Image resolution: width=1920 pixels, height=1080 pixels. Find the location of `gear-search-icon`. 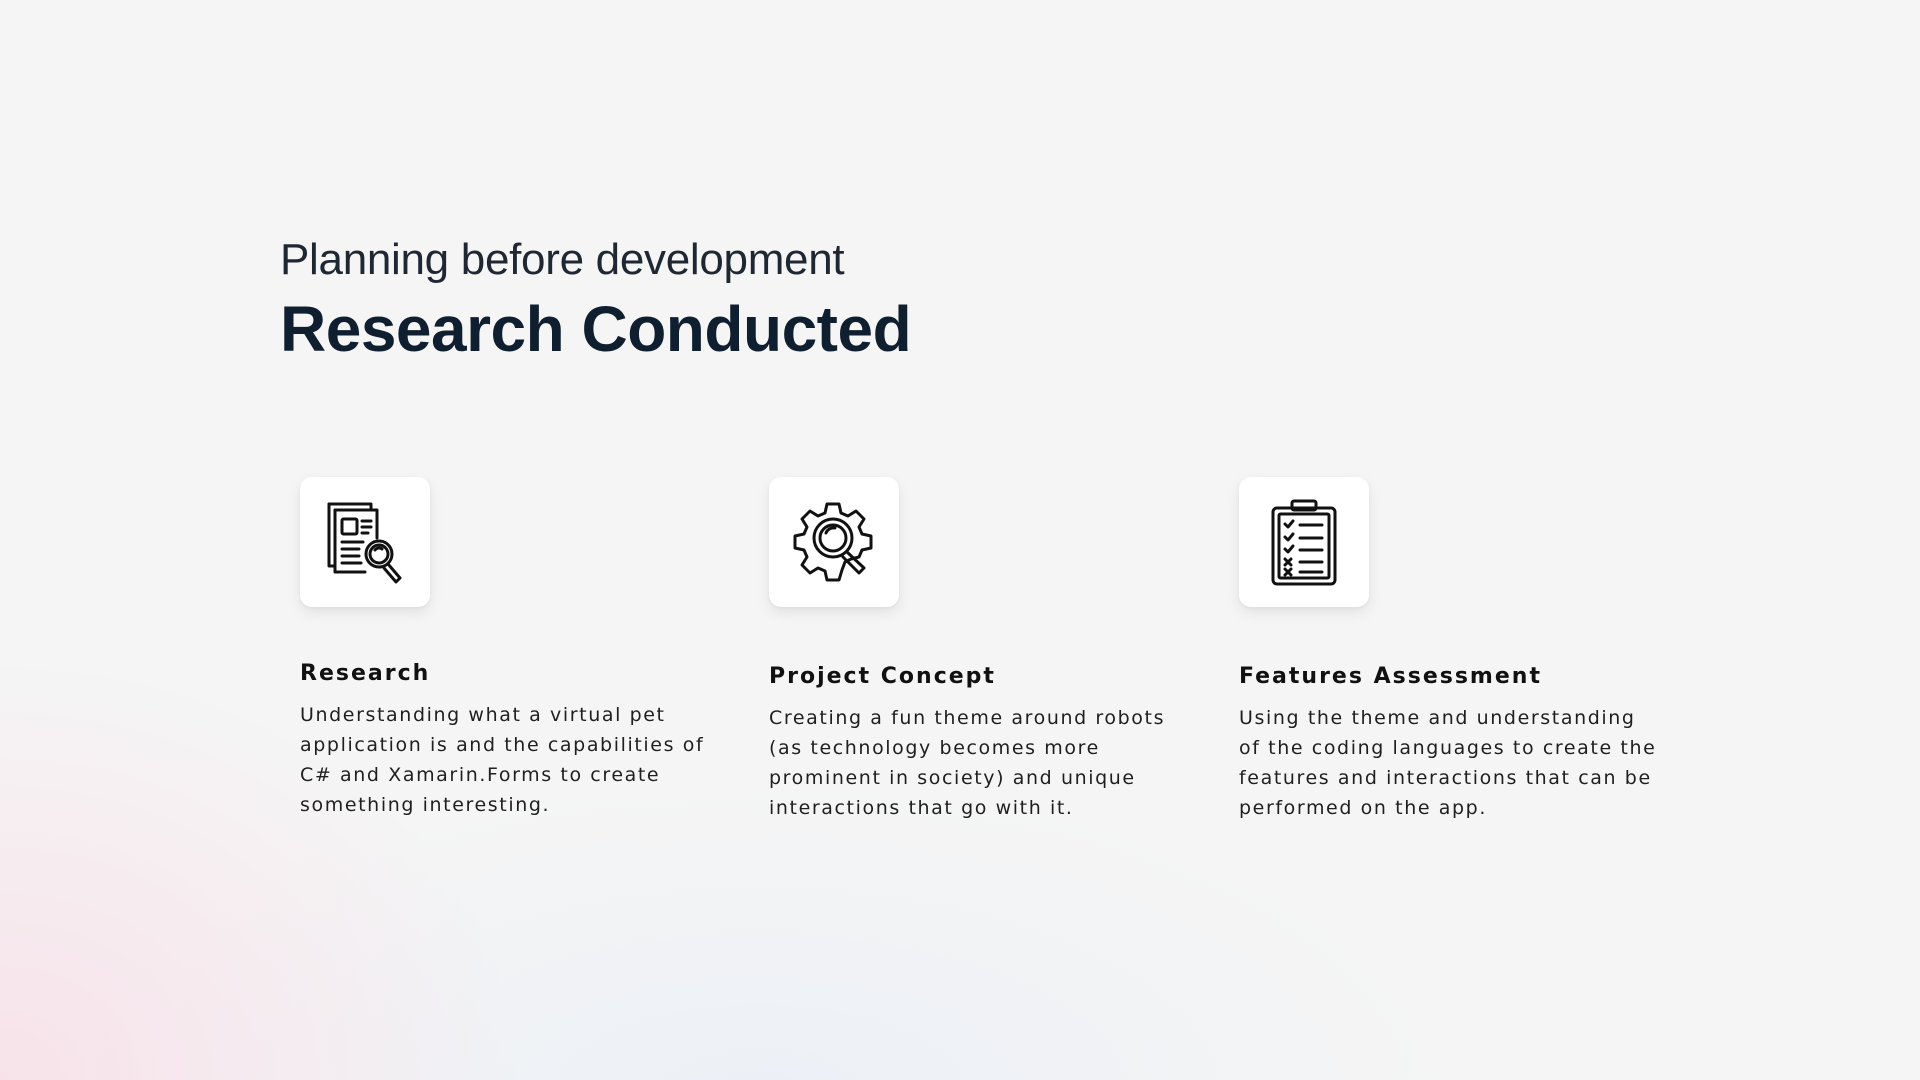

gear-search-icon is located at coordinates (833, 542).